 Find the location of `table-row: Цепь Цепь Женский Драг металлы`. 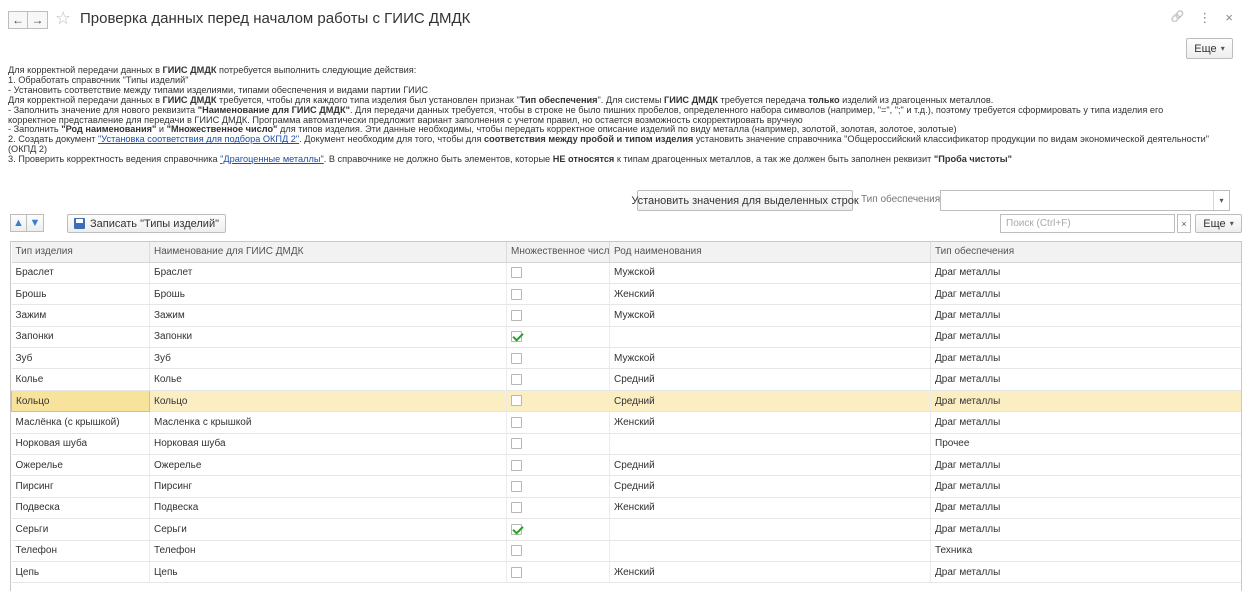

table-row: Цепь Цепь Женский Драг металлы is located at coordinates (626, 572).